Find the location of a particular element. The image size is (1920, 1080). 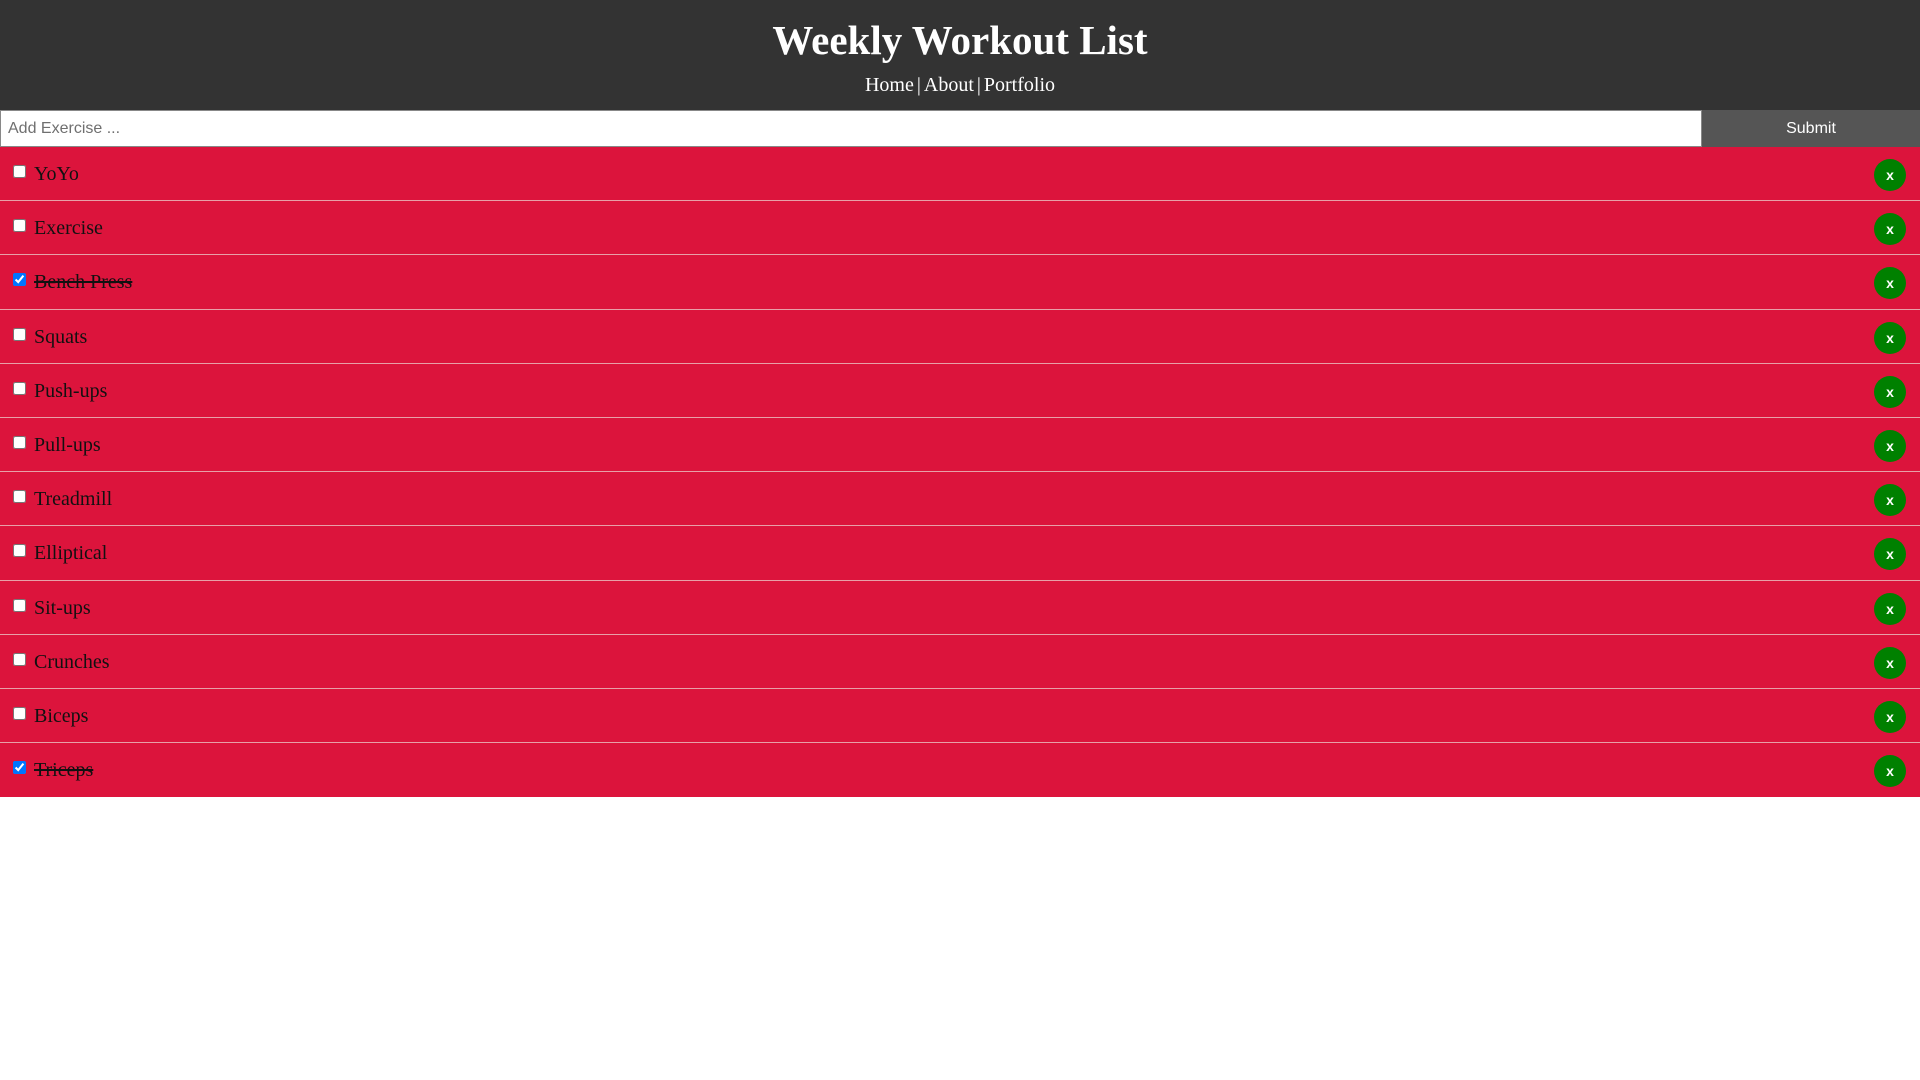

page-title: Weekly Workout List is located at coordinates (960, 40).